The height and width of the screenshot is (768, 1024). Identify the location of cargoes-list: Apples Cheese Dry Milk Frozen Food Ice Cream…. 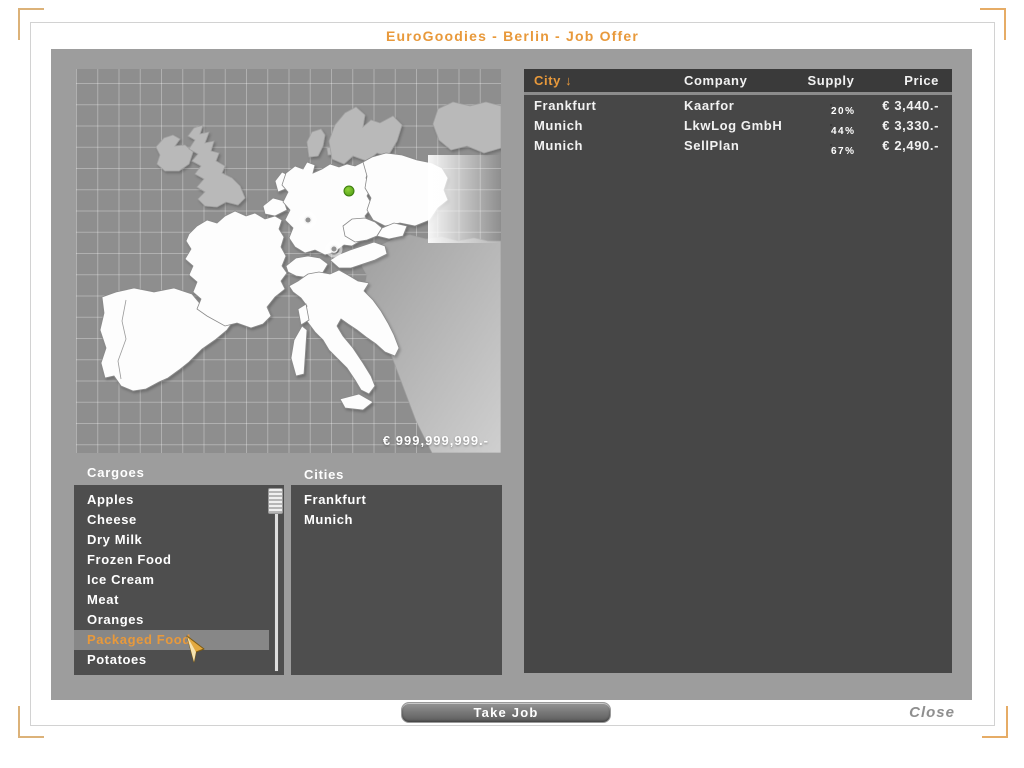
(179, 580).